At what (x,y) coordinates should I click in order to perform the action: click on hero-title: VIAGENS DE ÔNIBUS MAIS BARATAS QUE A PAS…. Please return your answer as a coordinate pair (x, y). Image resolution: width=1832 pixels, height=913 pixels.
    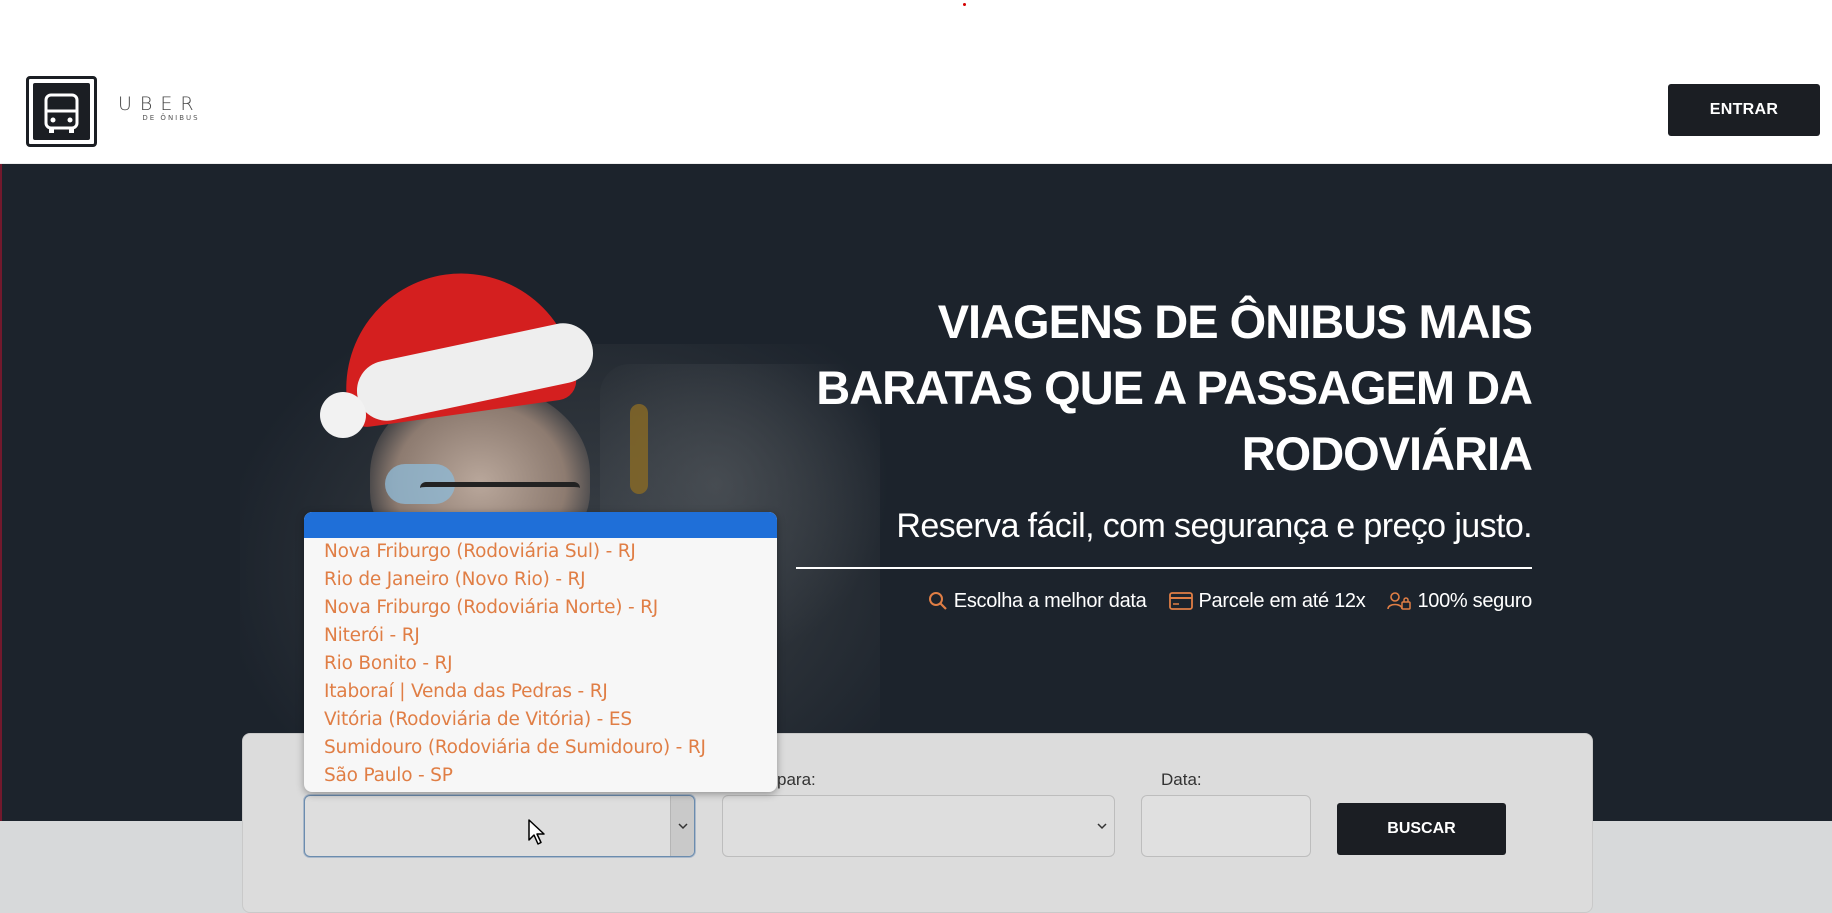
    Looking at the image, I should click on (1174, 387).